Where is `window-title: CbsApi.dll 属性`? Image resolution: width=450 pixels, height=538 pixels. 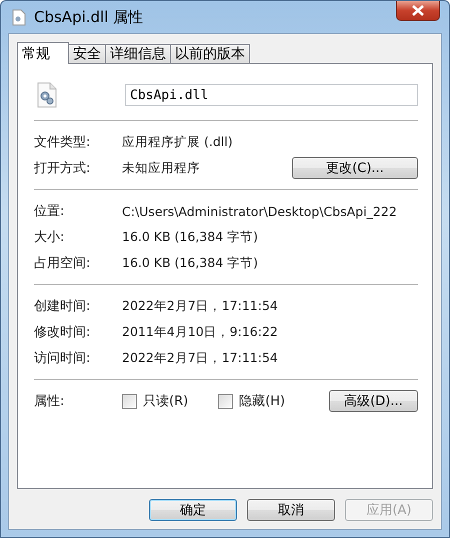 window-title: CbsApi.dll 属性 is located at coordinates (89, 17).